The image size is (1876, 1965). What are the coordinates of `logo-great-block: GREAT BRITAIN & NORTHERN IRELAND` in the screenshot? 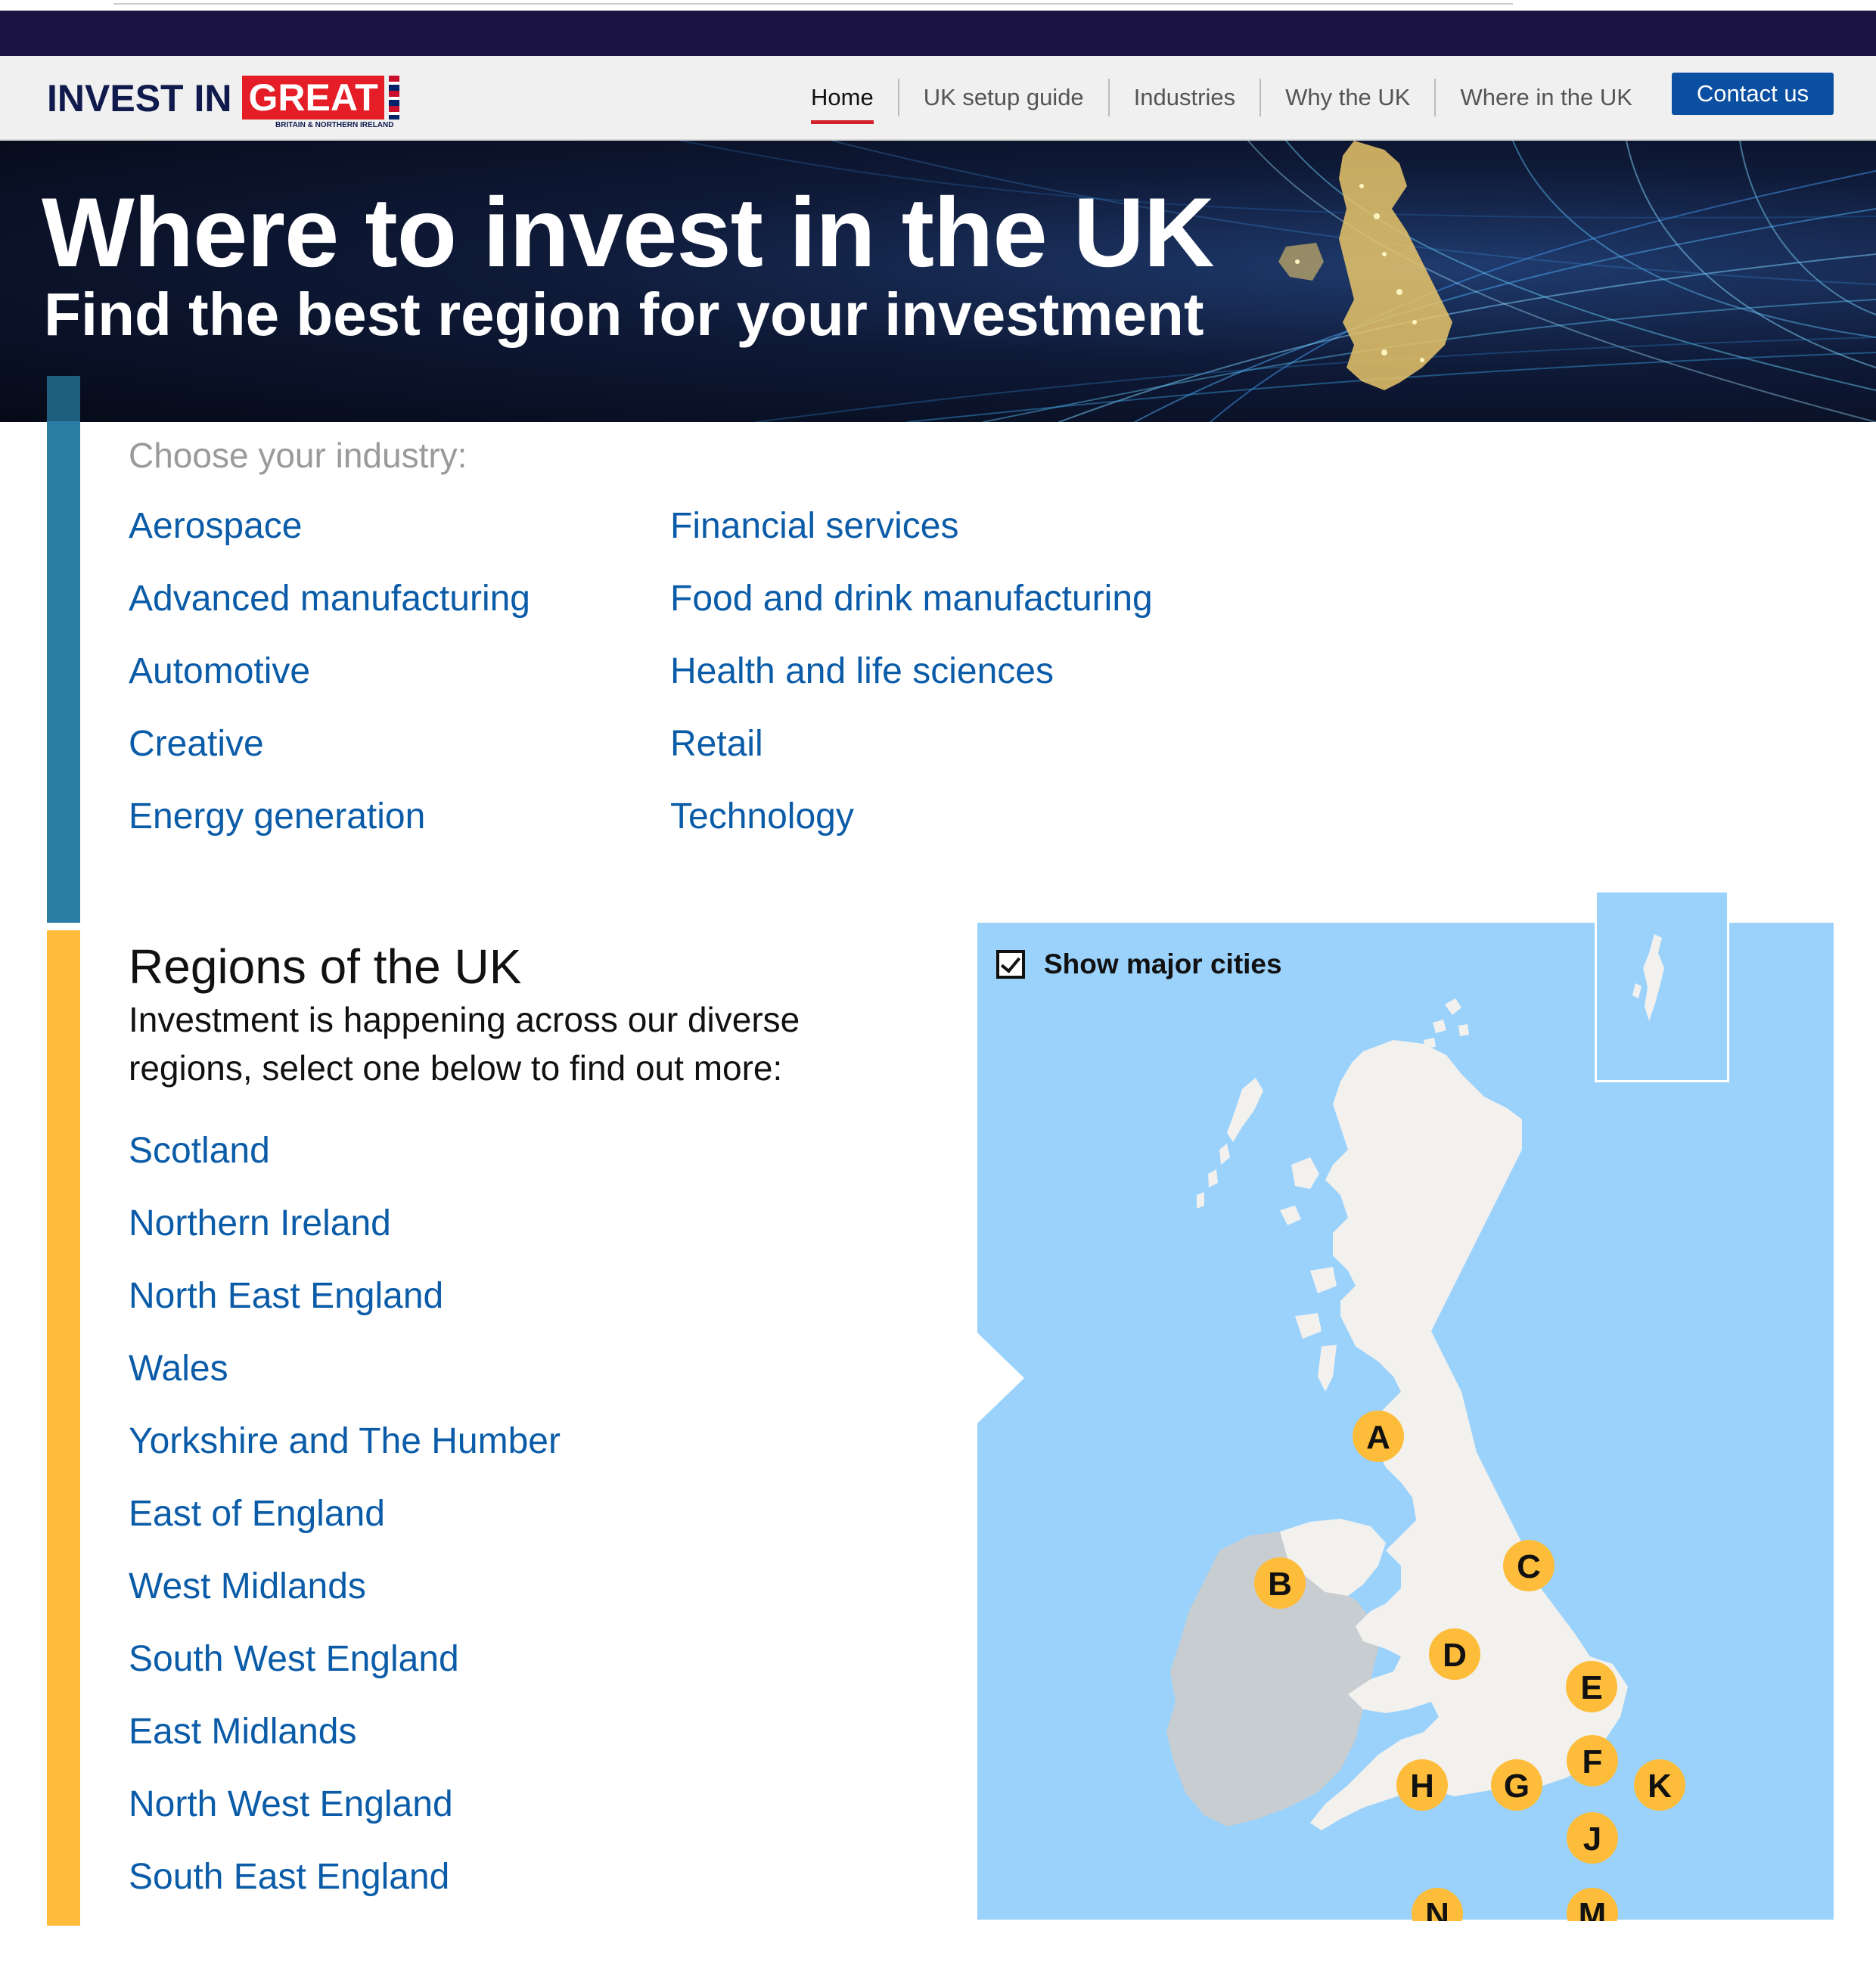 It's located at (320, 100).